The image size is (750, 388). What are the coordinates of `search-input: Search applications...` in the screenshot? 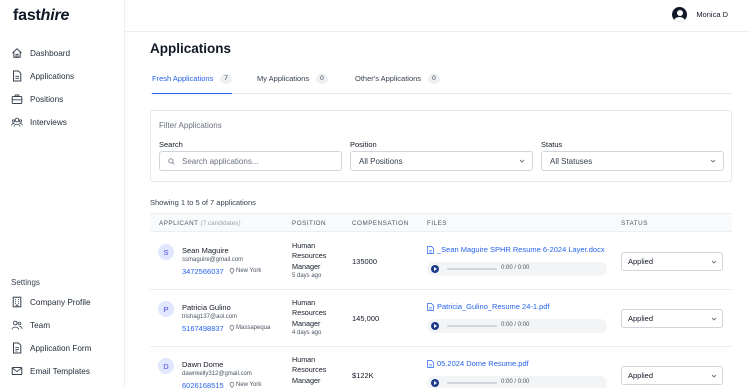 It's located at (250, 161).